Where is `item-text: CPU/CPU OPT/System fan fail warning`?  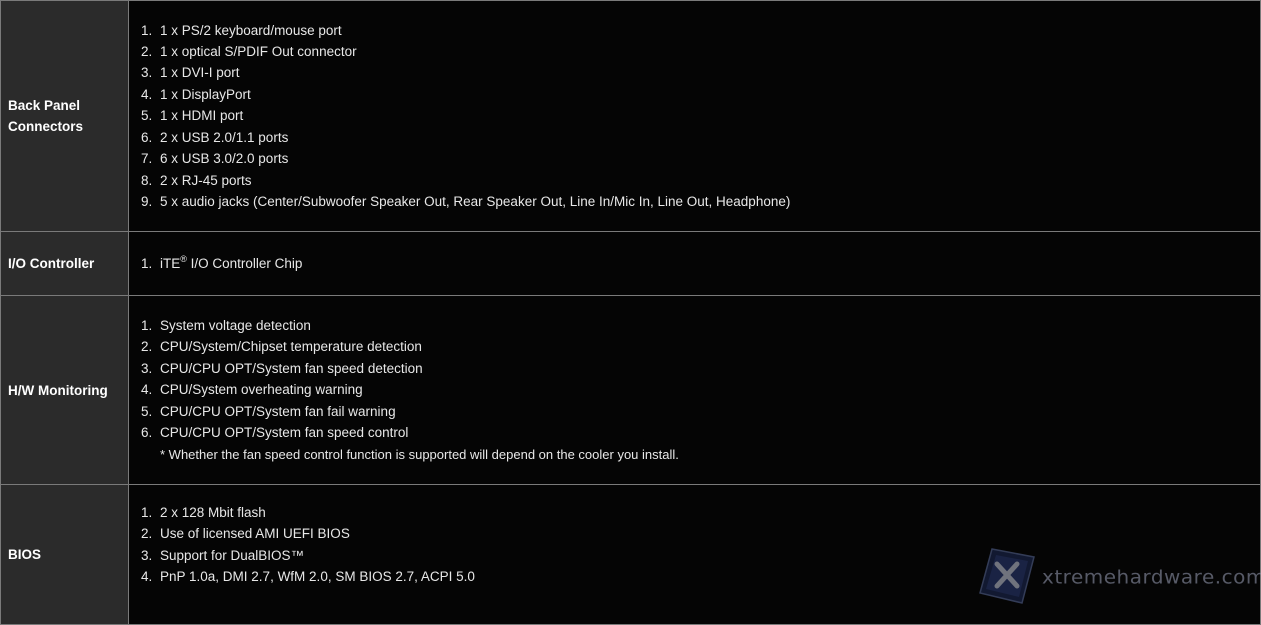
item-text: CPU/CPU OPT/System fan fail warning is located at coordinates (278, 411).